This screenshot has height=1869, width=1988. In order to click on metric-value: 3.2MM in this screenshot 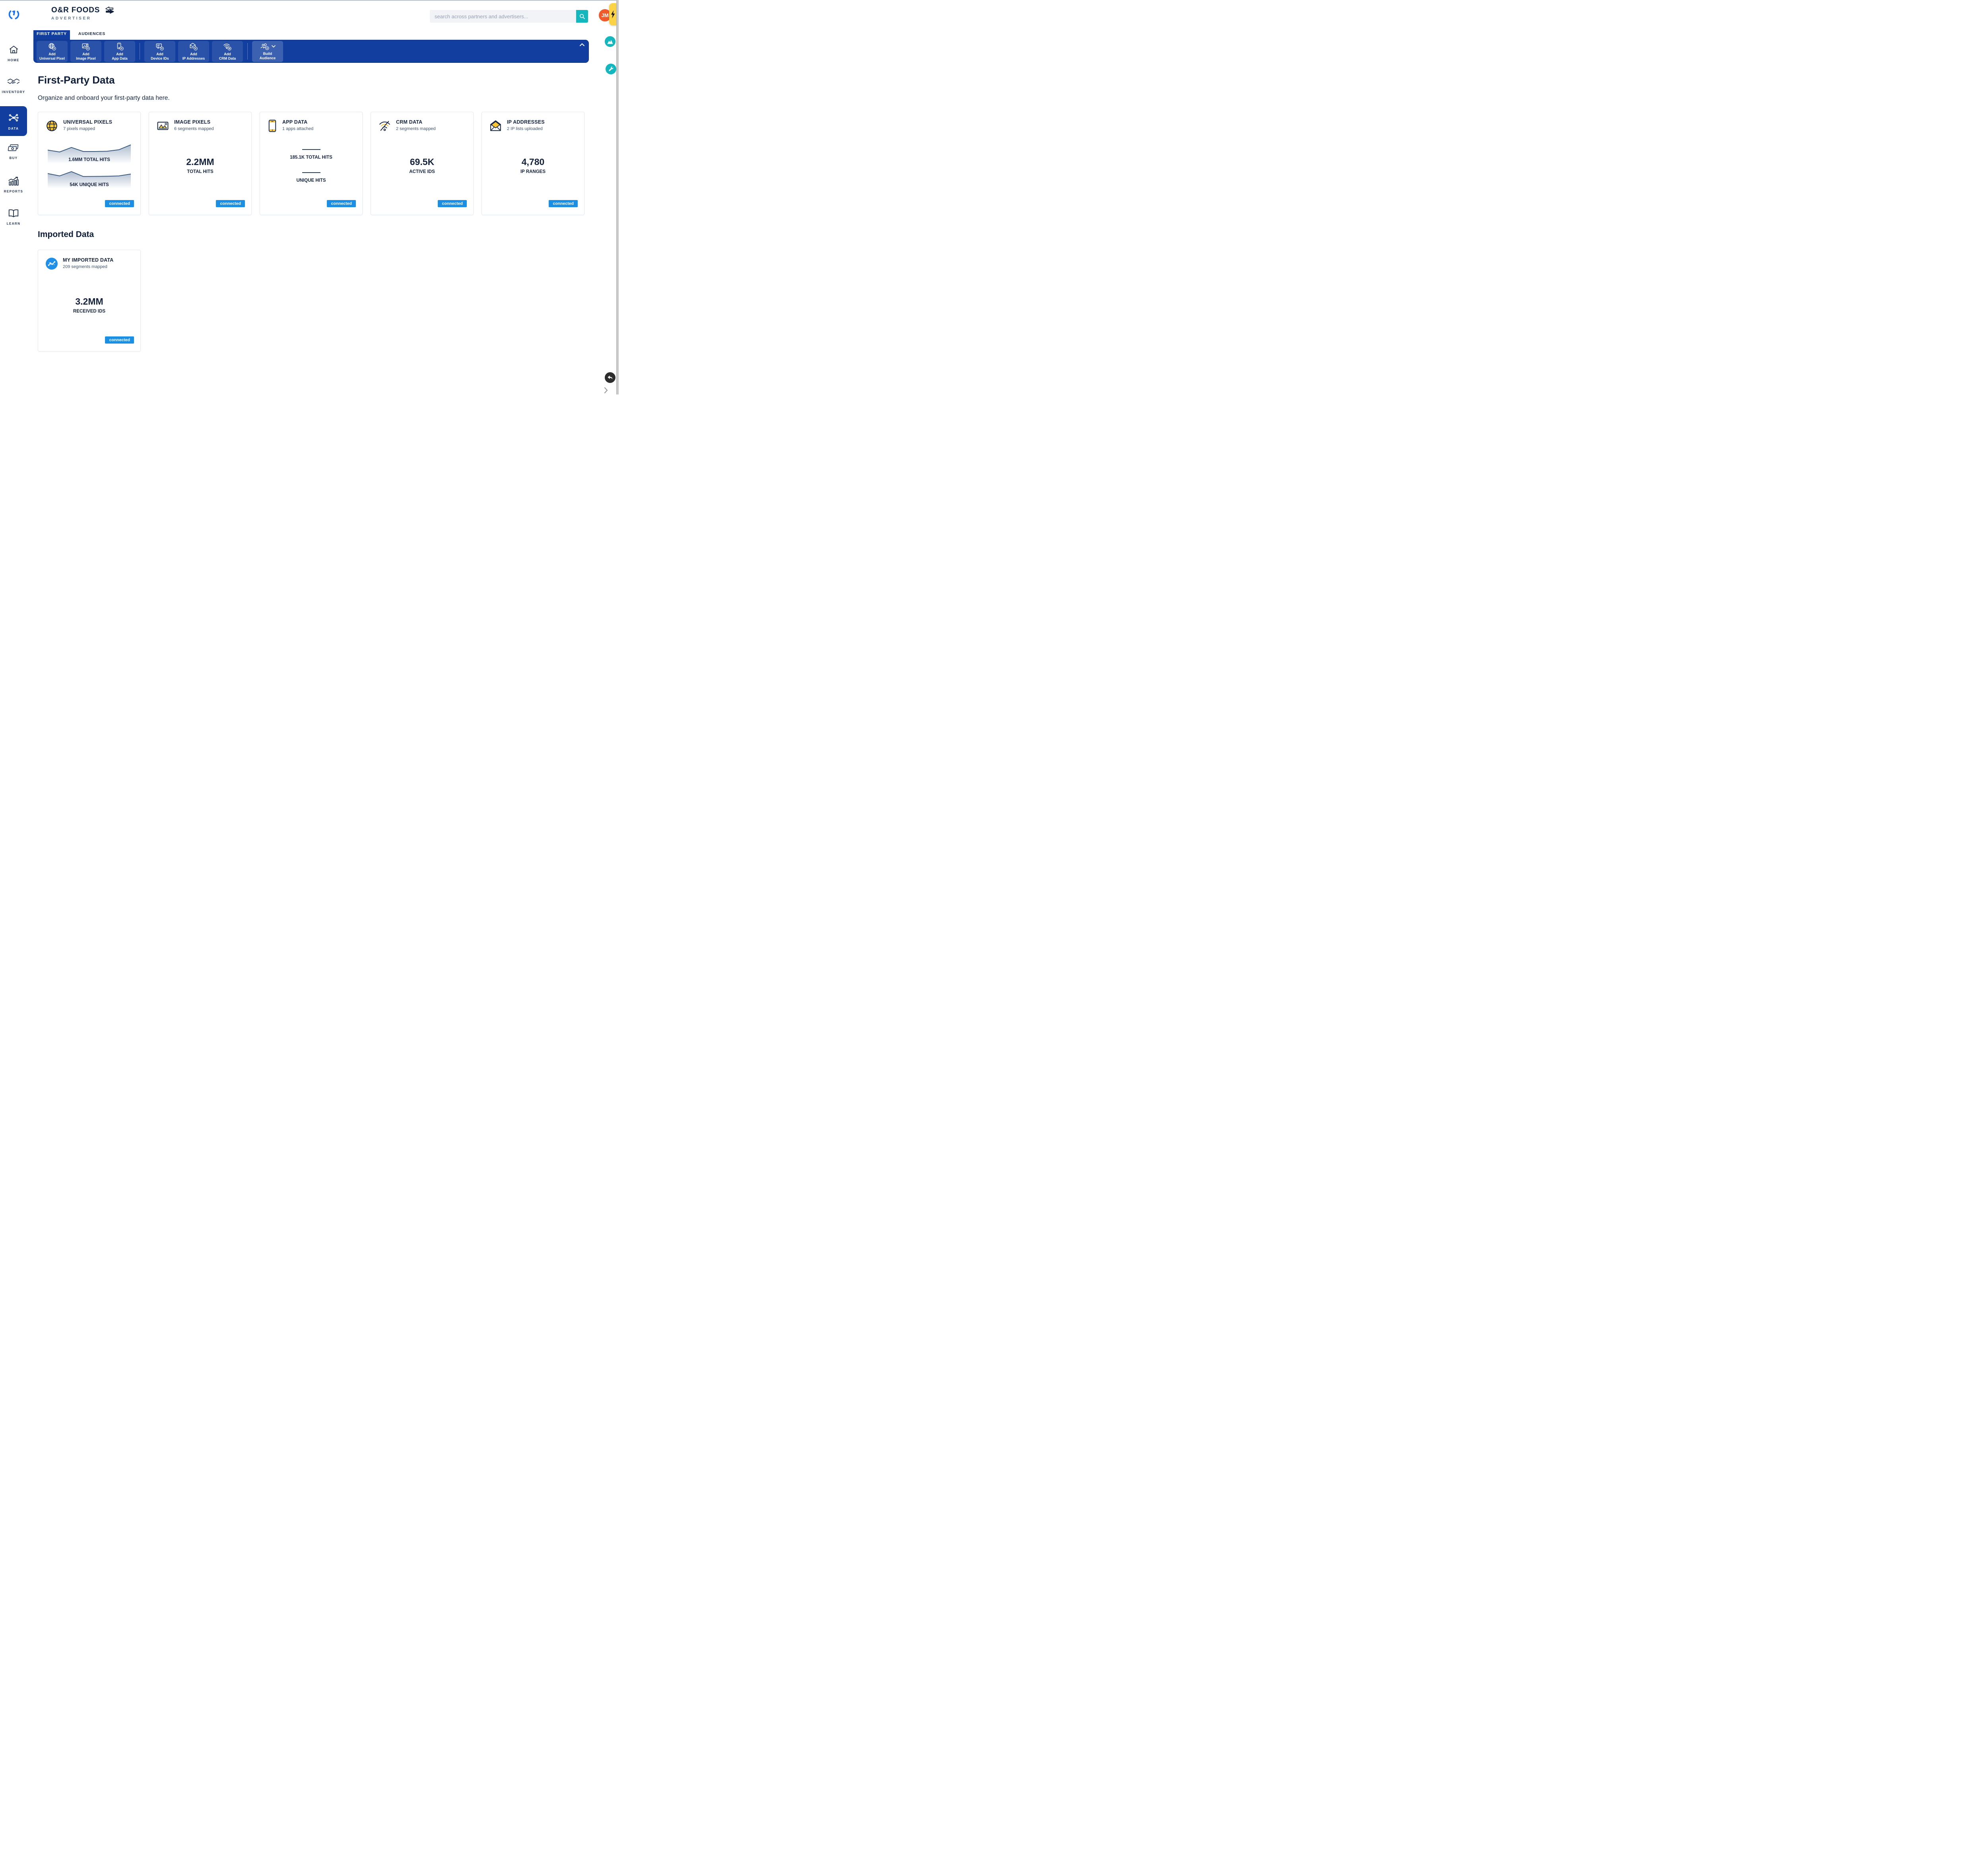, I will do `click(89, 301)`.